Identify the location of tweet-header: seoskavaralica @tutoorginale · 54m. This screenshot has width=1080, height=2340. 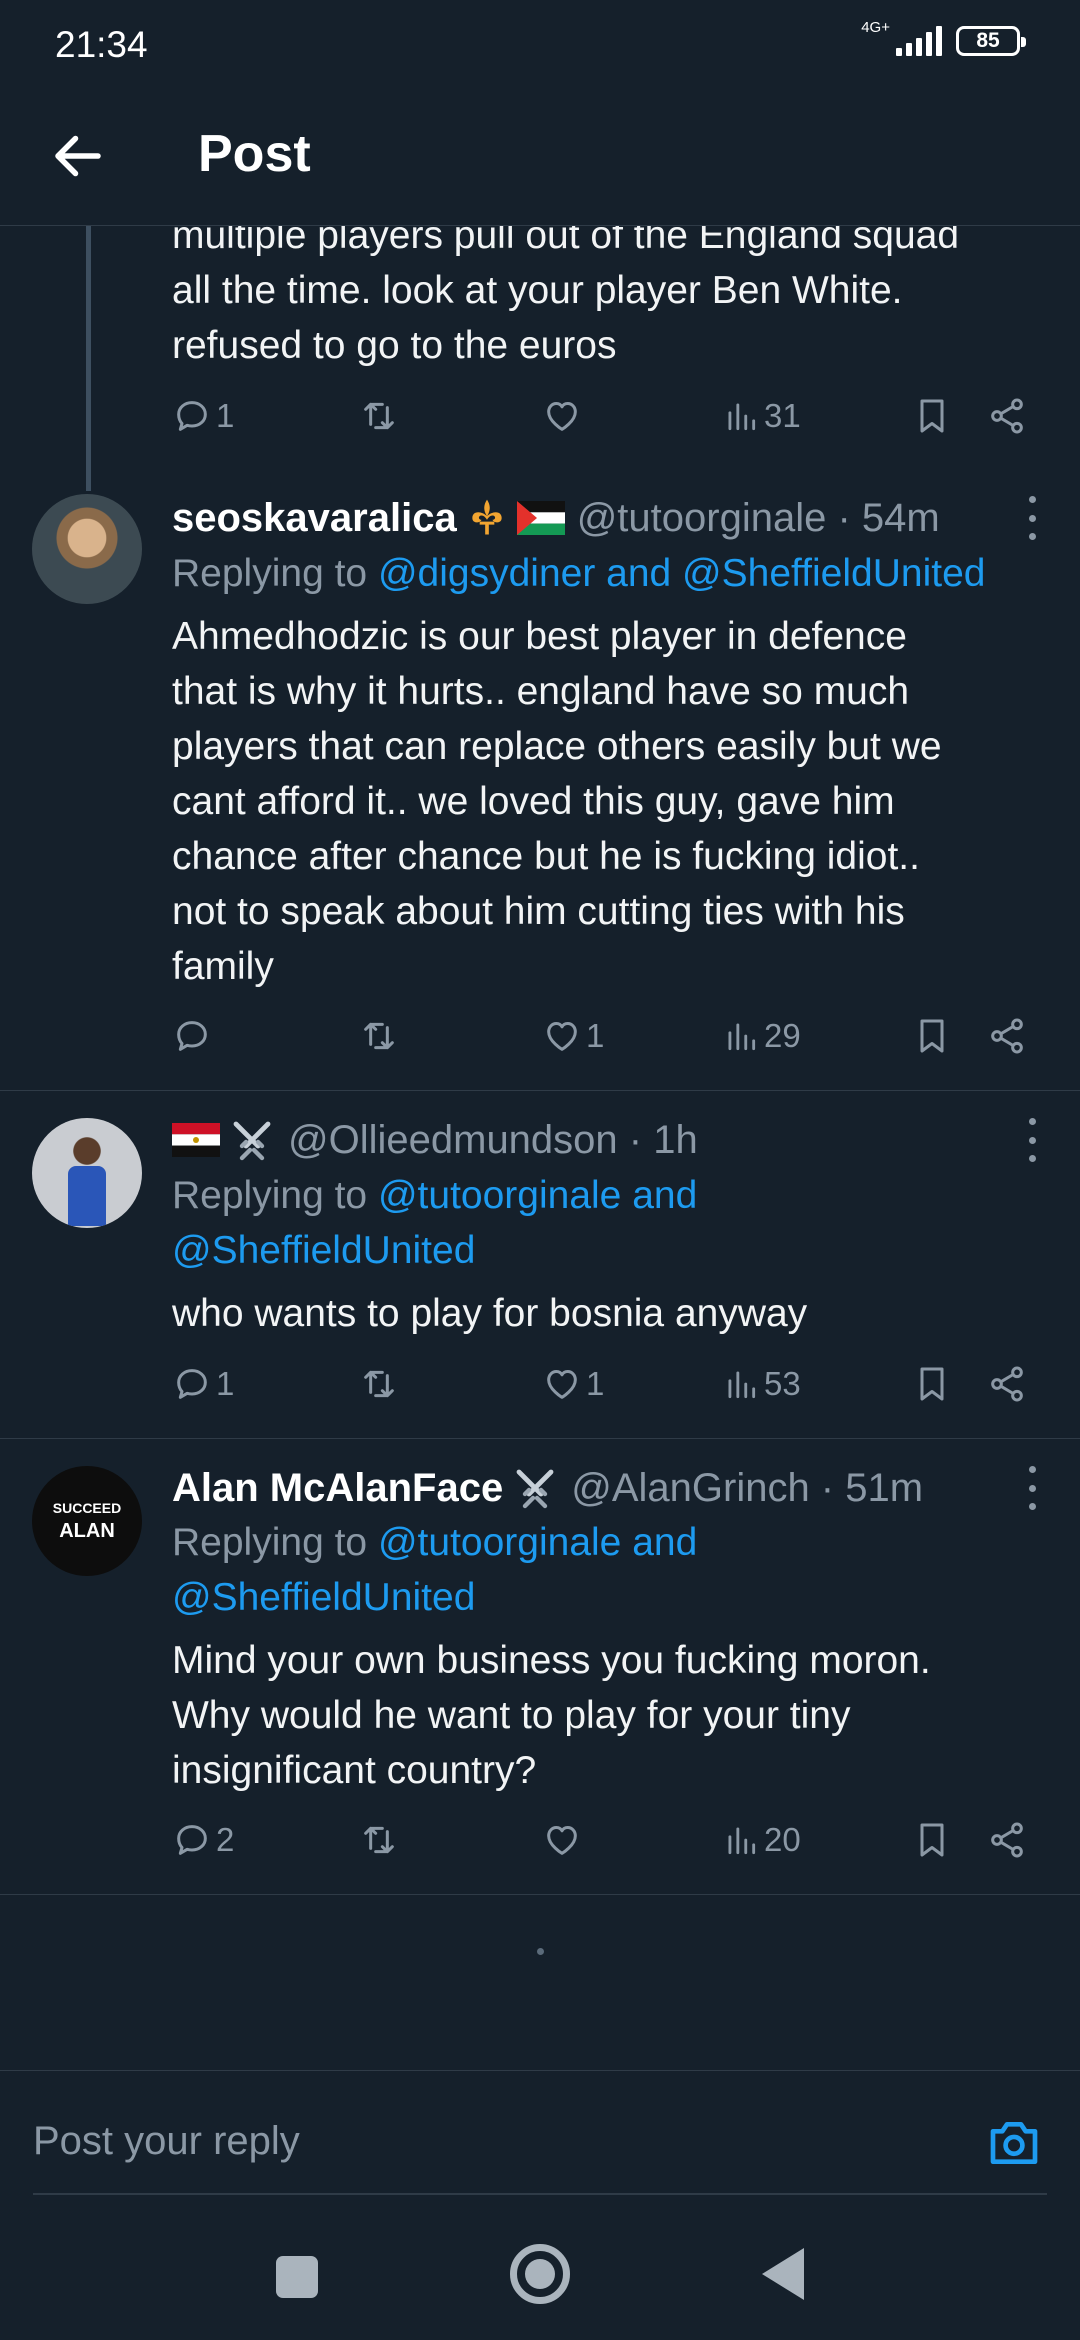
(556, 518).